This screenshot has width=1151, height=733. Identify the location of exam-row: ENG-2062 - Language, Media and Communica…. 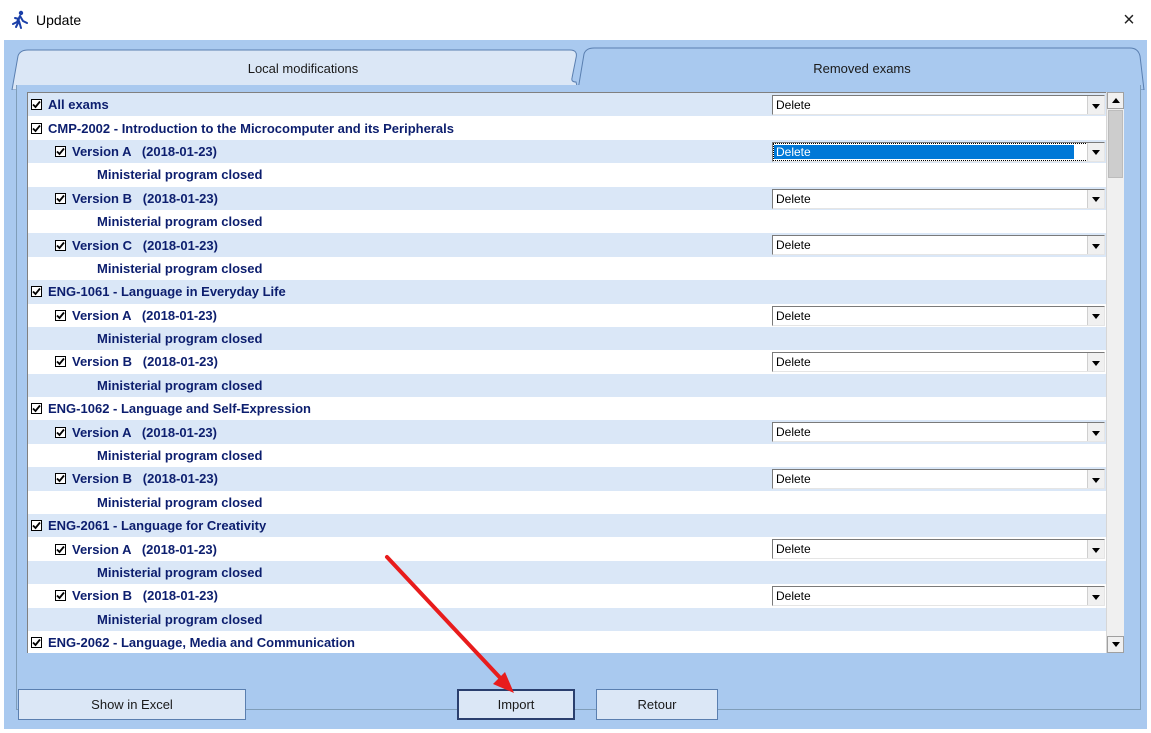
(567, 642).